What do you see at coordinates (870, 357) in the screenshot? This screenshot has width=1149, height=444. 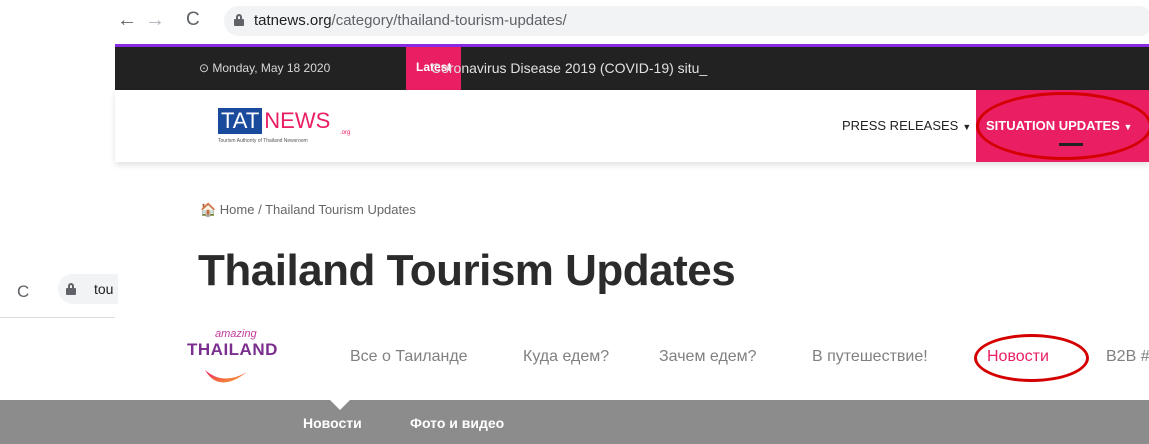 I see `menu-item-travel: В путешествие!` at bounding box center [870, 357].